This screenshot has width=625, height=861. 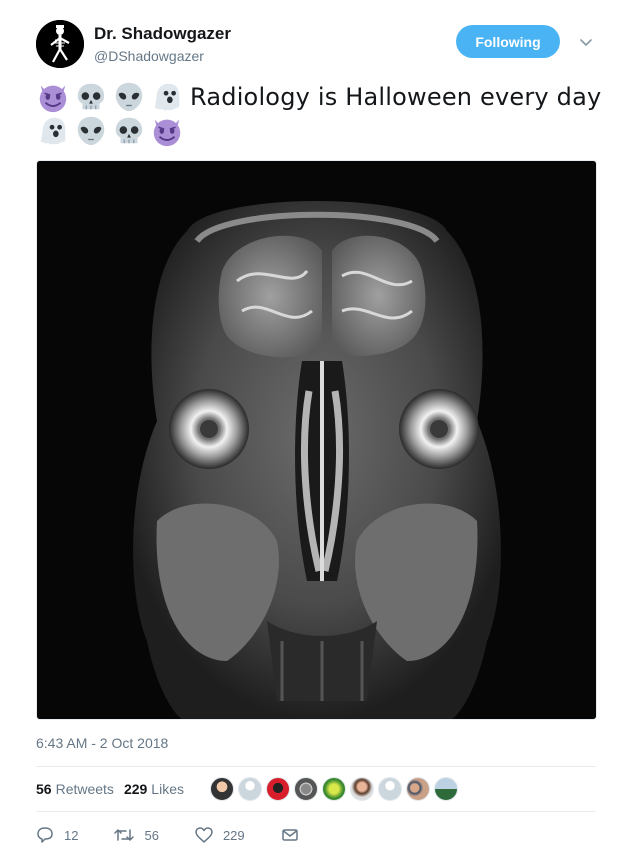 I want to click on tweet-stats: 56 Retweets 229 Likes, so click(x=316, y=789).